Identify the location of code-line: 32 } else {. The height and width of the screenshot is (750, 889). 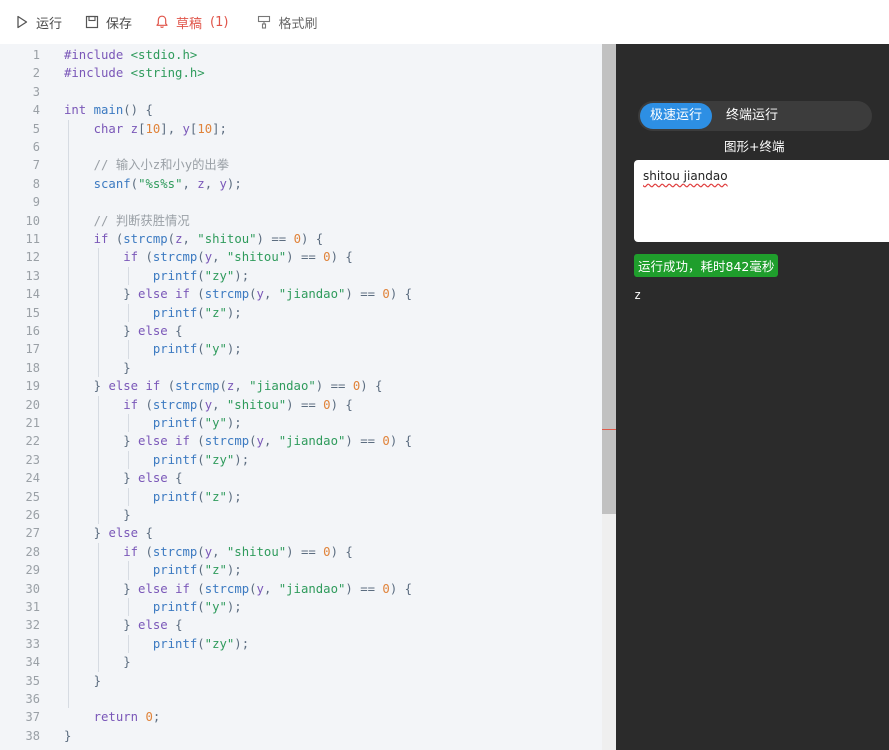
(301, 625).